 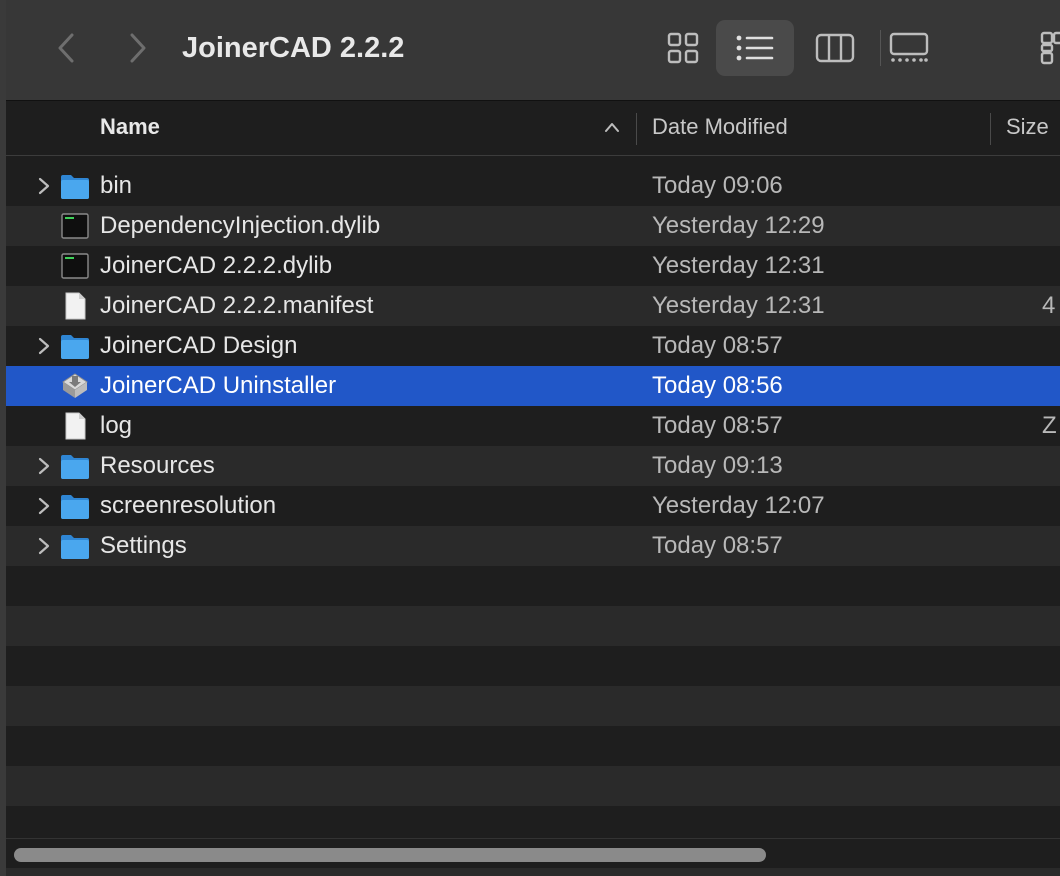 I want to click on list-icon, so click(x=755, y=48).